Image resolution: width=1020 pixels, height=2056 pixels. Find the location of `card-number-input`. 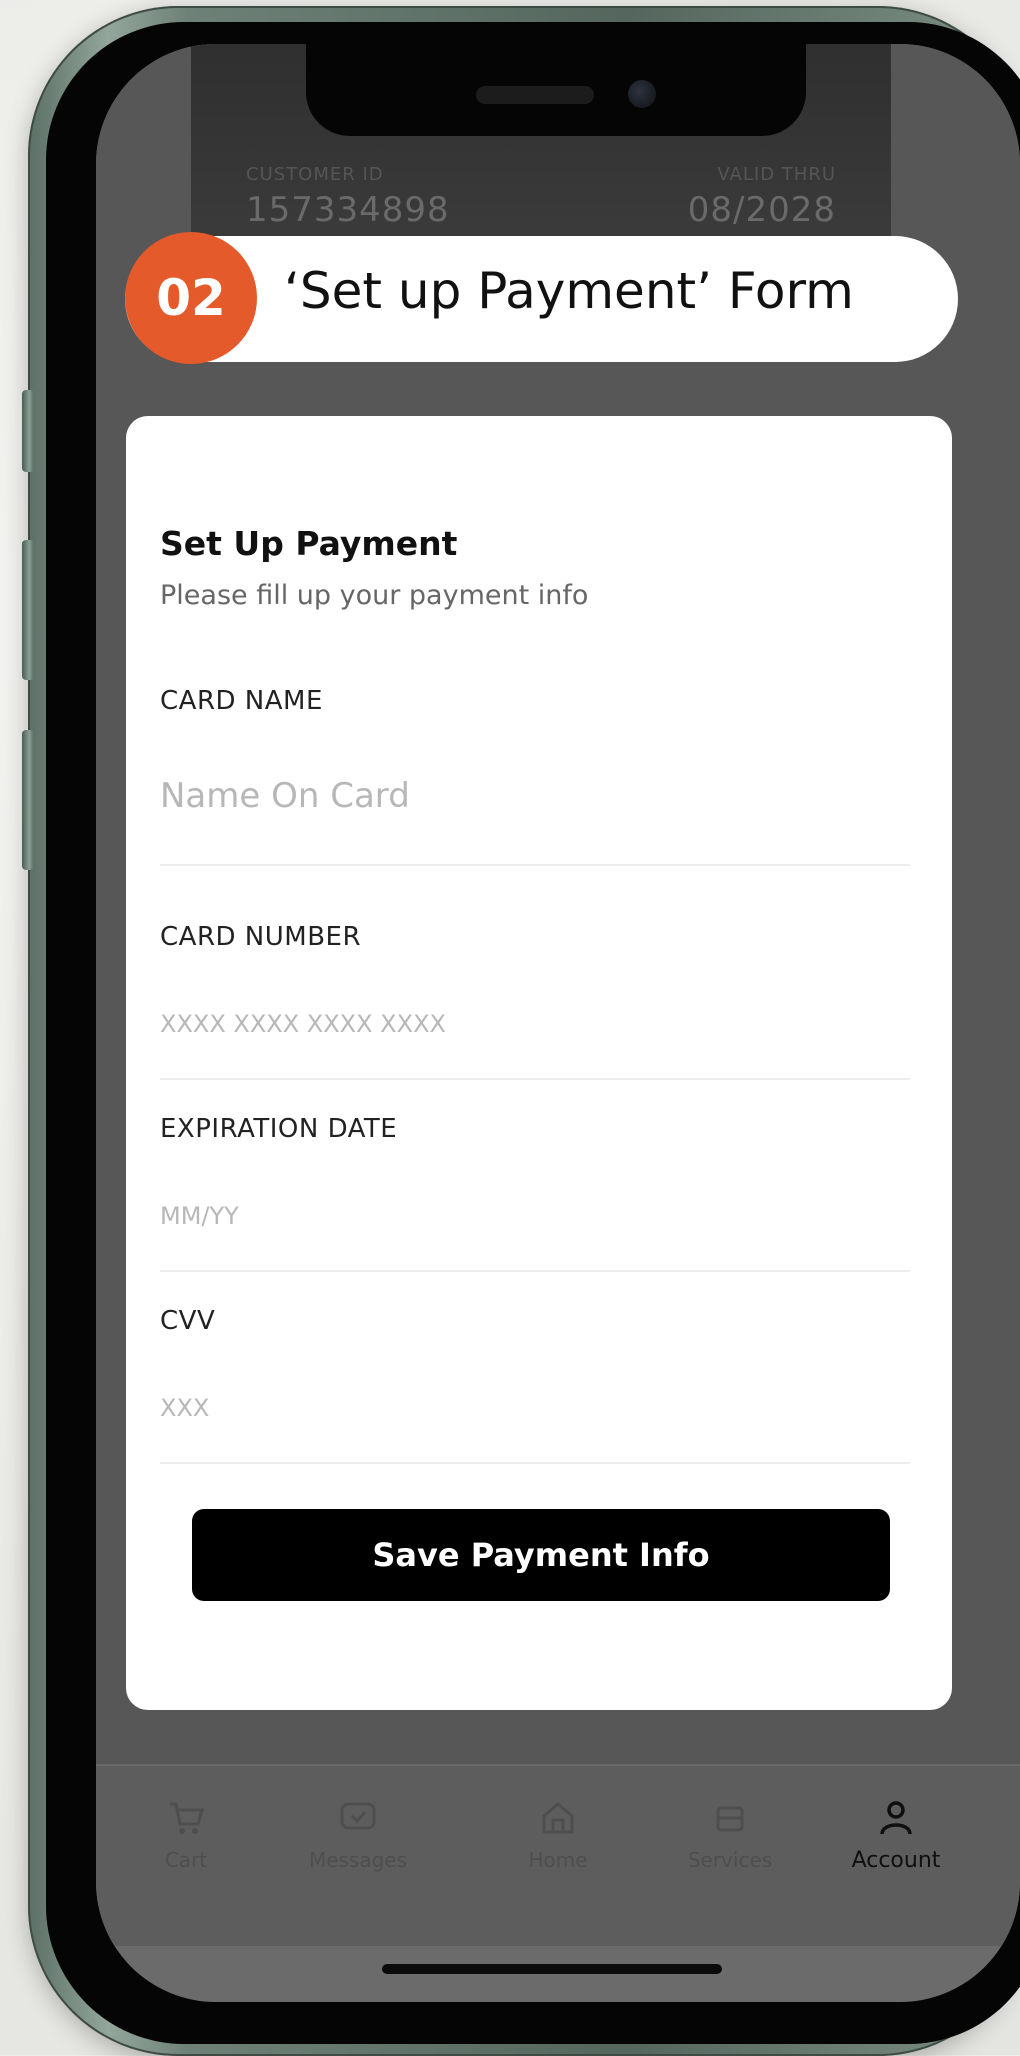

card-number-input is located at coordinates (535, 1024).